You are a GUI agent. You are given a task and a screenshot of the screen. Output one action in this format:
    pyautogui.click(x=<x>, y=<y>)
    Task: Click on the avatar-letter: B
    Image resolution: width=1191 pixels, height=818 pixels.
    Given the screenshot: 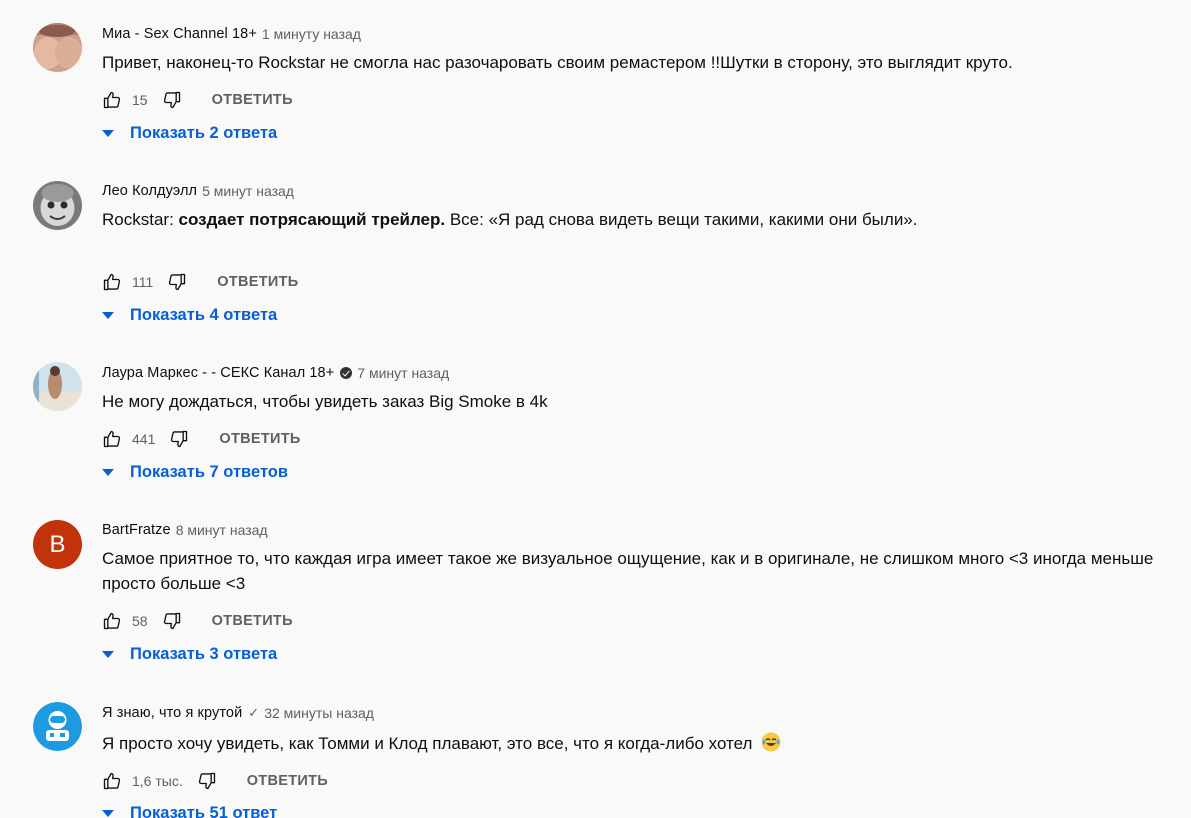 What is the action you would take?
    pyautogui.click(x=57, y=544)
    